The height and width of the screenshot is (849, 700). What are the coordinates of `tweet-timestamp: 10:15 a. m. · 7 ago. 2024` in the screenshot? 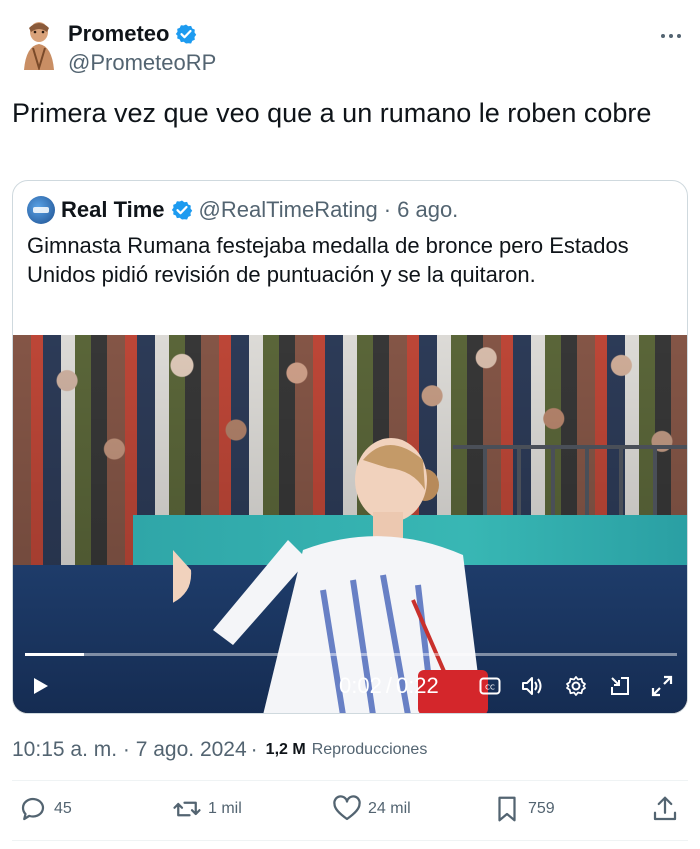 It's located at (129, 750).